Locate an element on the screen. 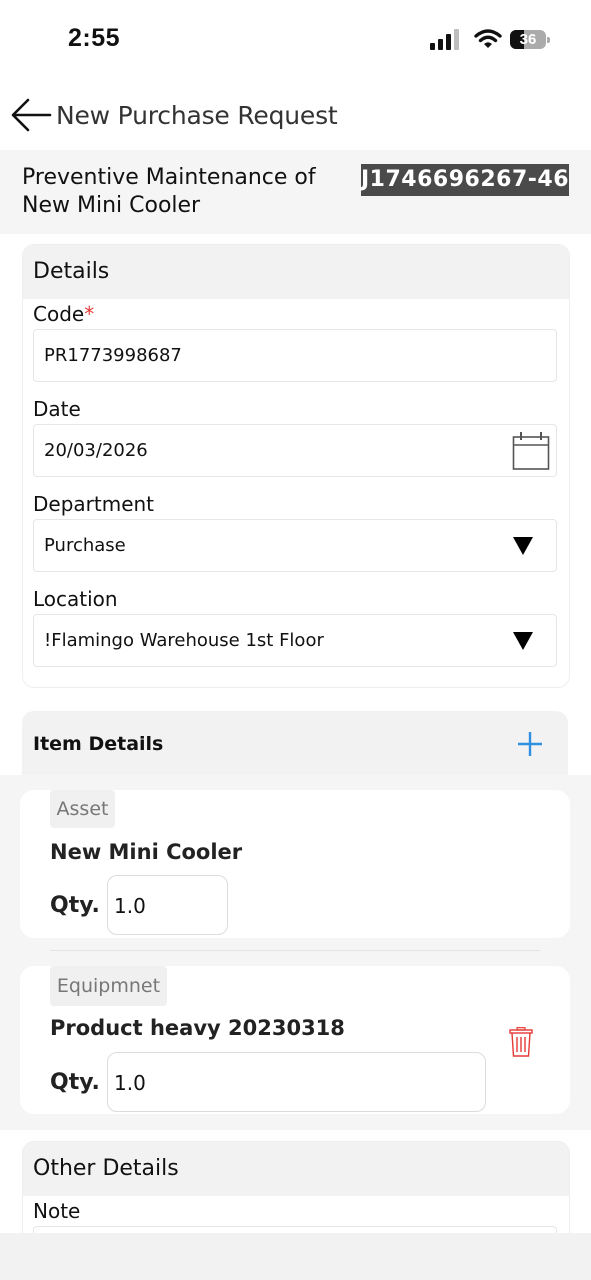 The height and width of the screenshot is (1280, 591). battery-level: 36 is located at coordinates (528, 39).